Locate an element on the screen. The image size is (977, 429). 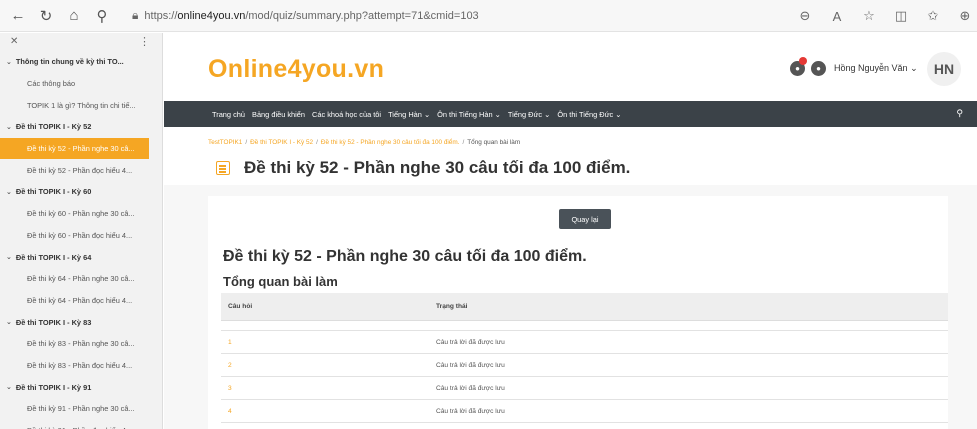
nav-german: Tiếng Đức ⌄ is located at coordinates (529, 114).